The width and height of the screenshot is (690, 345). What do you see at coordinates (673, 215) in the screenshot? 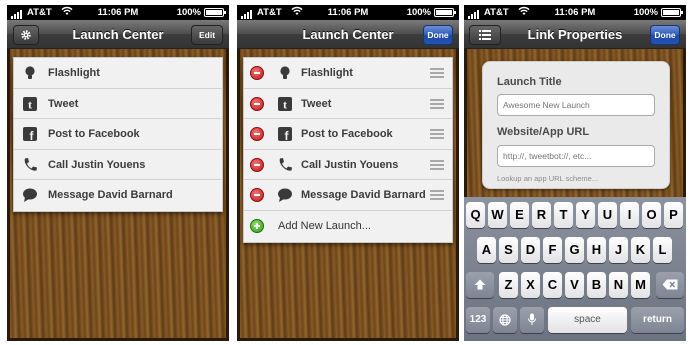
I see `key-p: P` at bounding box center [673, 215].